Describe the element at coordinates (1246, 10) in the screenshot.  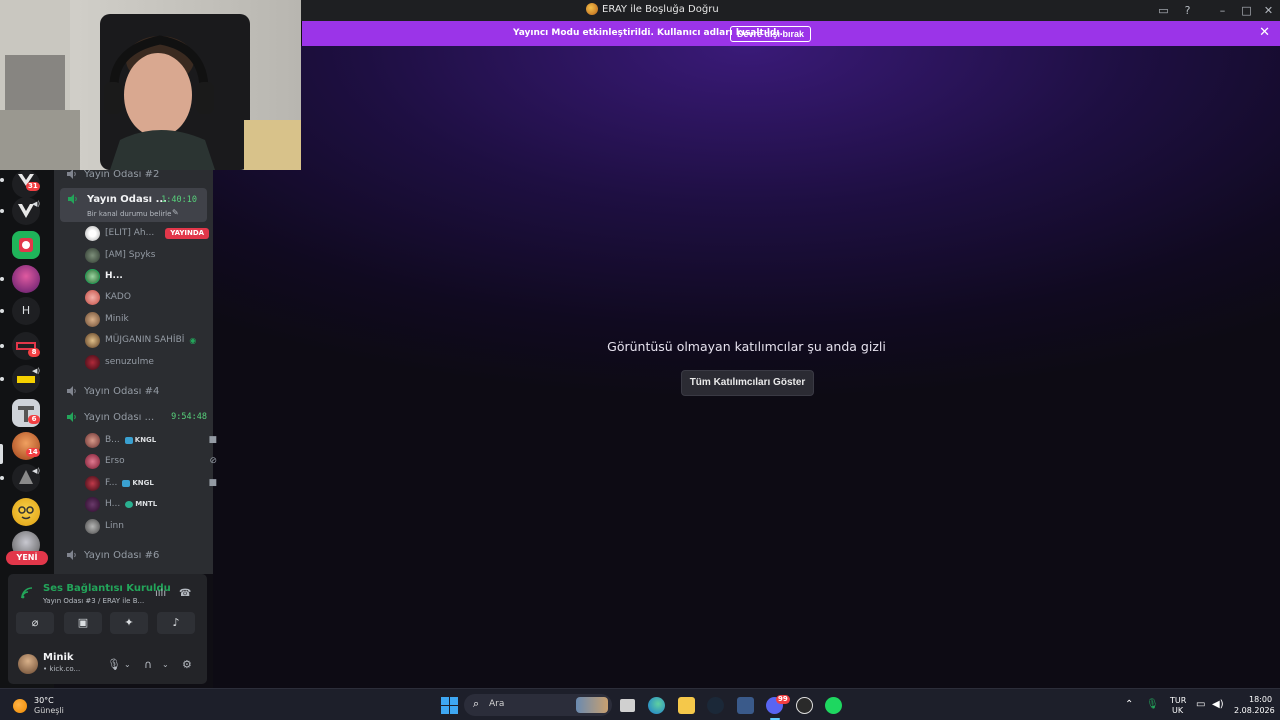
I see `maximize-icon: □` at that location.